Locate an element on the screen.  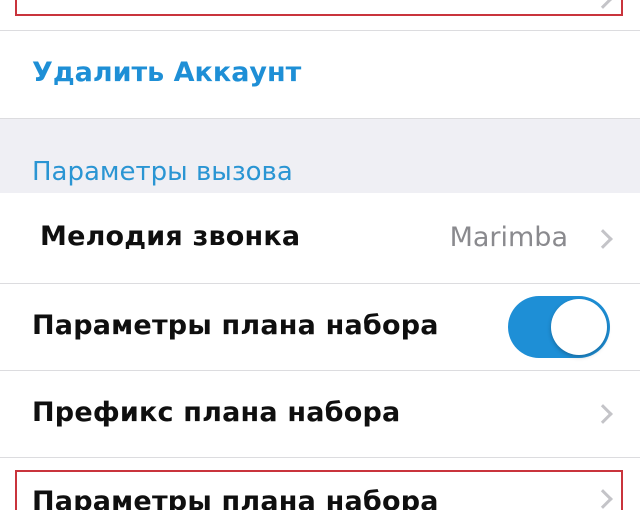
ringtone-label: Мелодия звонка is located at coordinates (170, 236).